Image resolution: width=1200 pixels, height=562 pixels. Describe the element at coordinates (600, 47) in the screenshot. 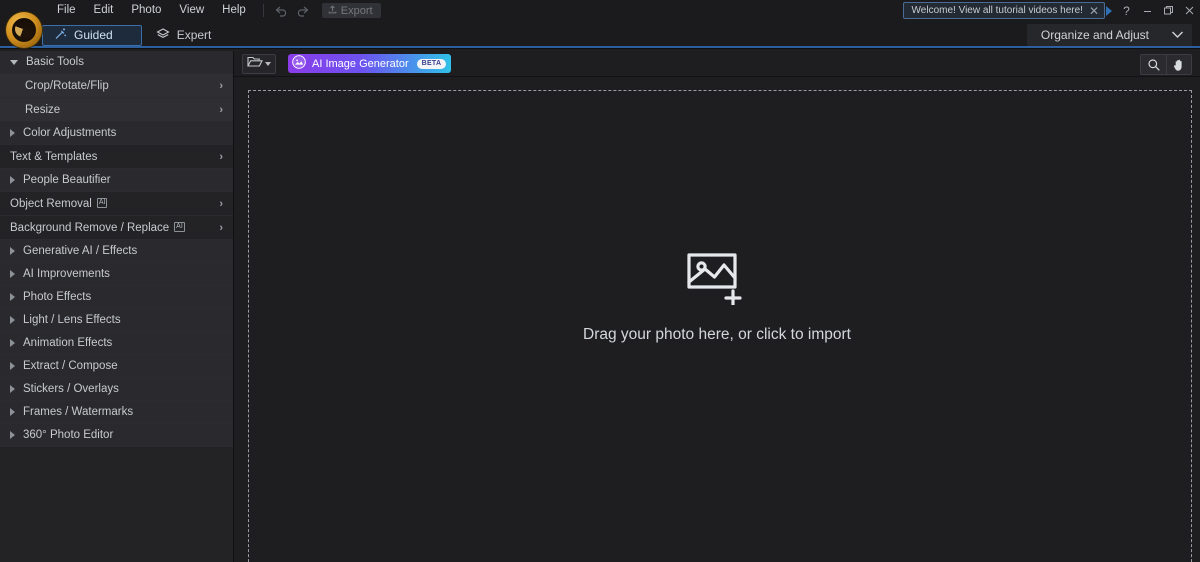

I see `mode-bar-accent` at that location.